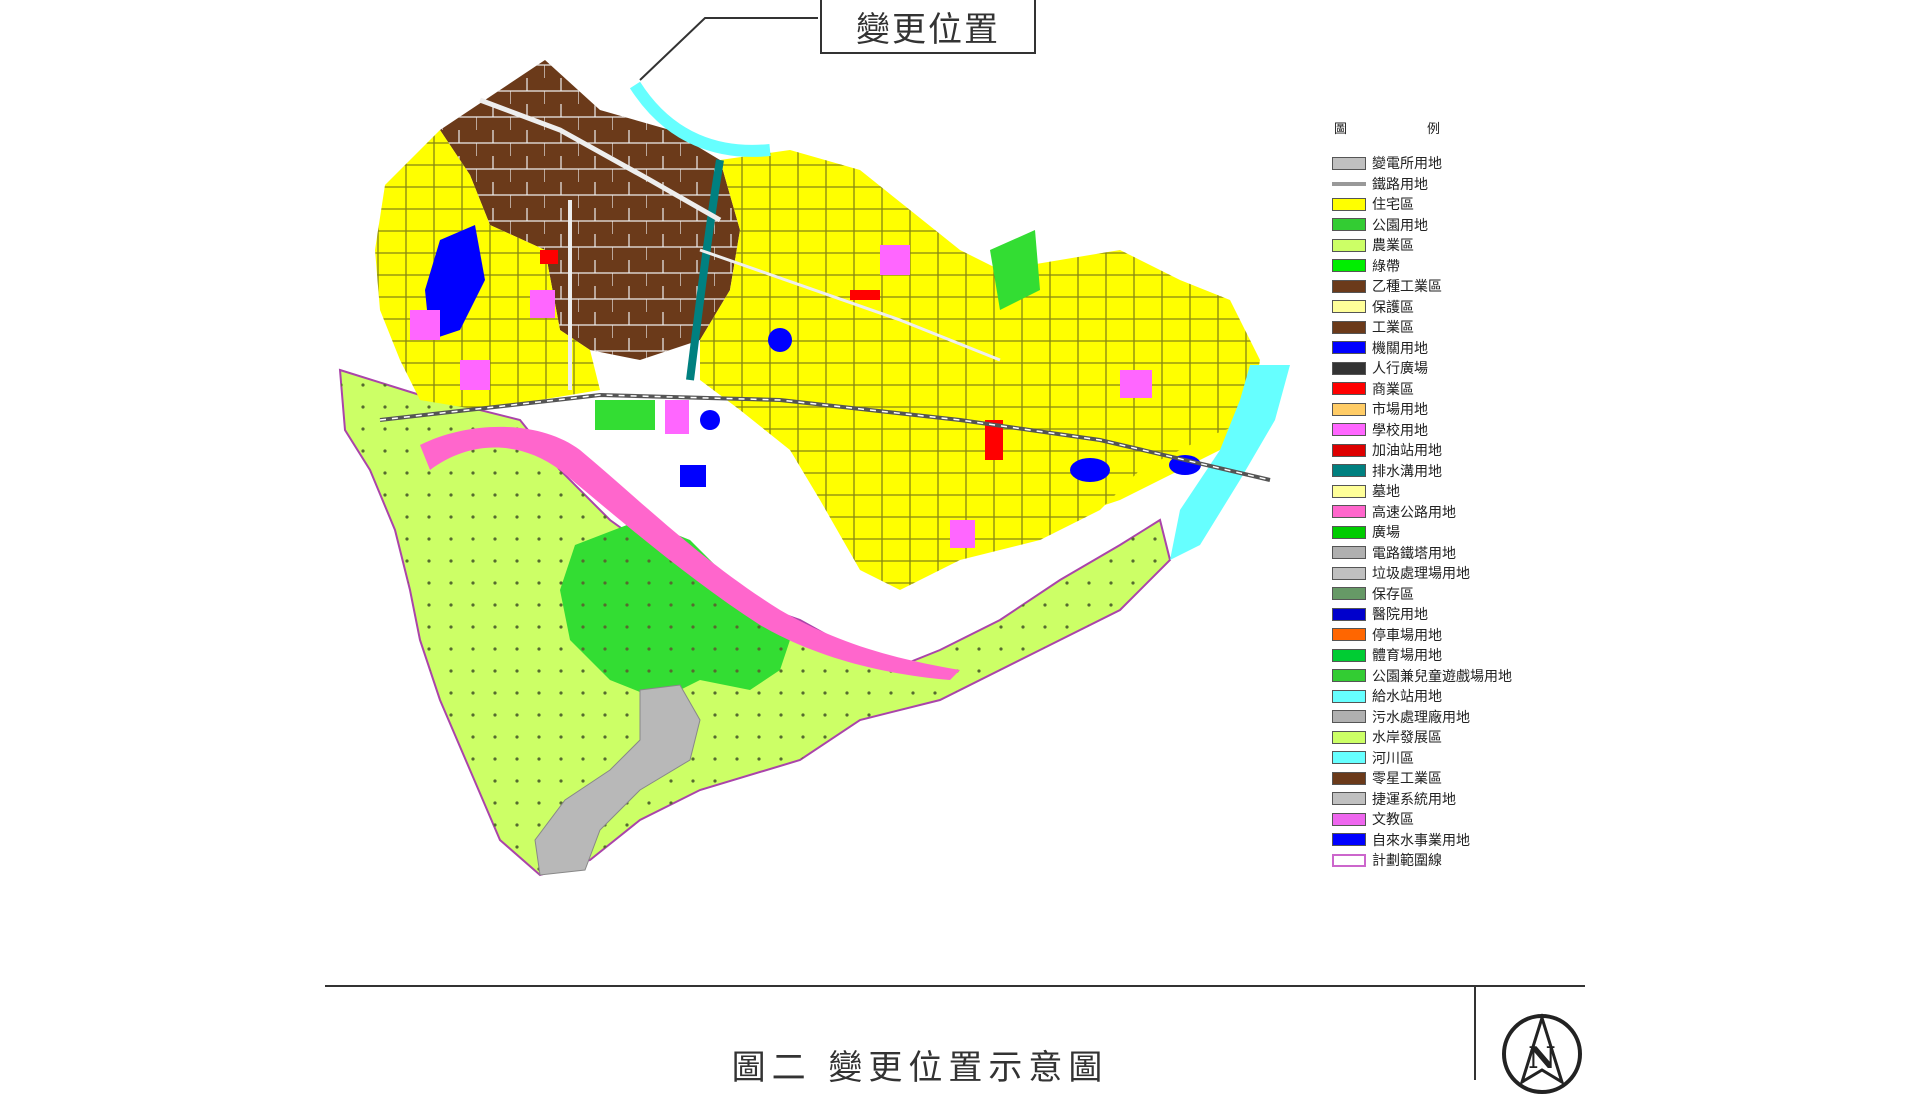 This screenshot has height=1096, width=1920. I want to click on legend-label: 零星工業區, so click(1407, 779).